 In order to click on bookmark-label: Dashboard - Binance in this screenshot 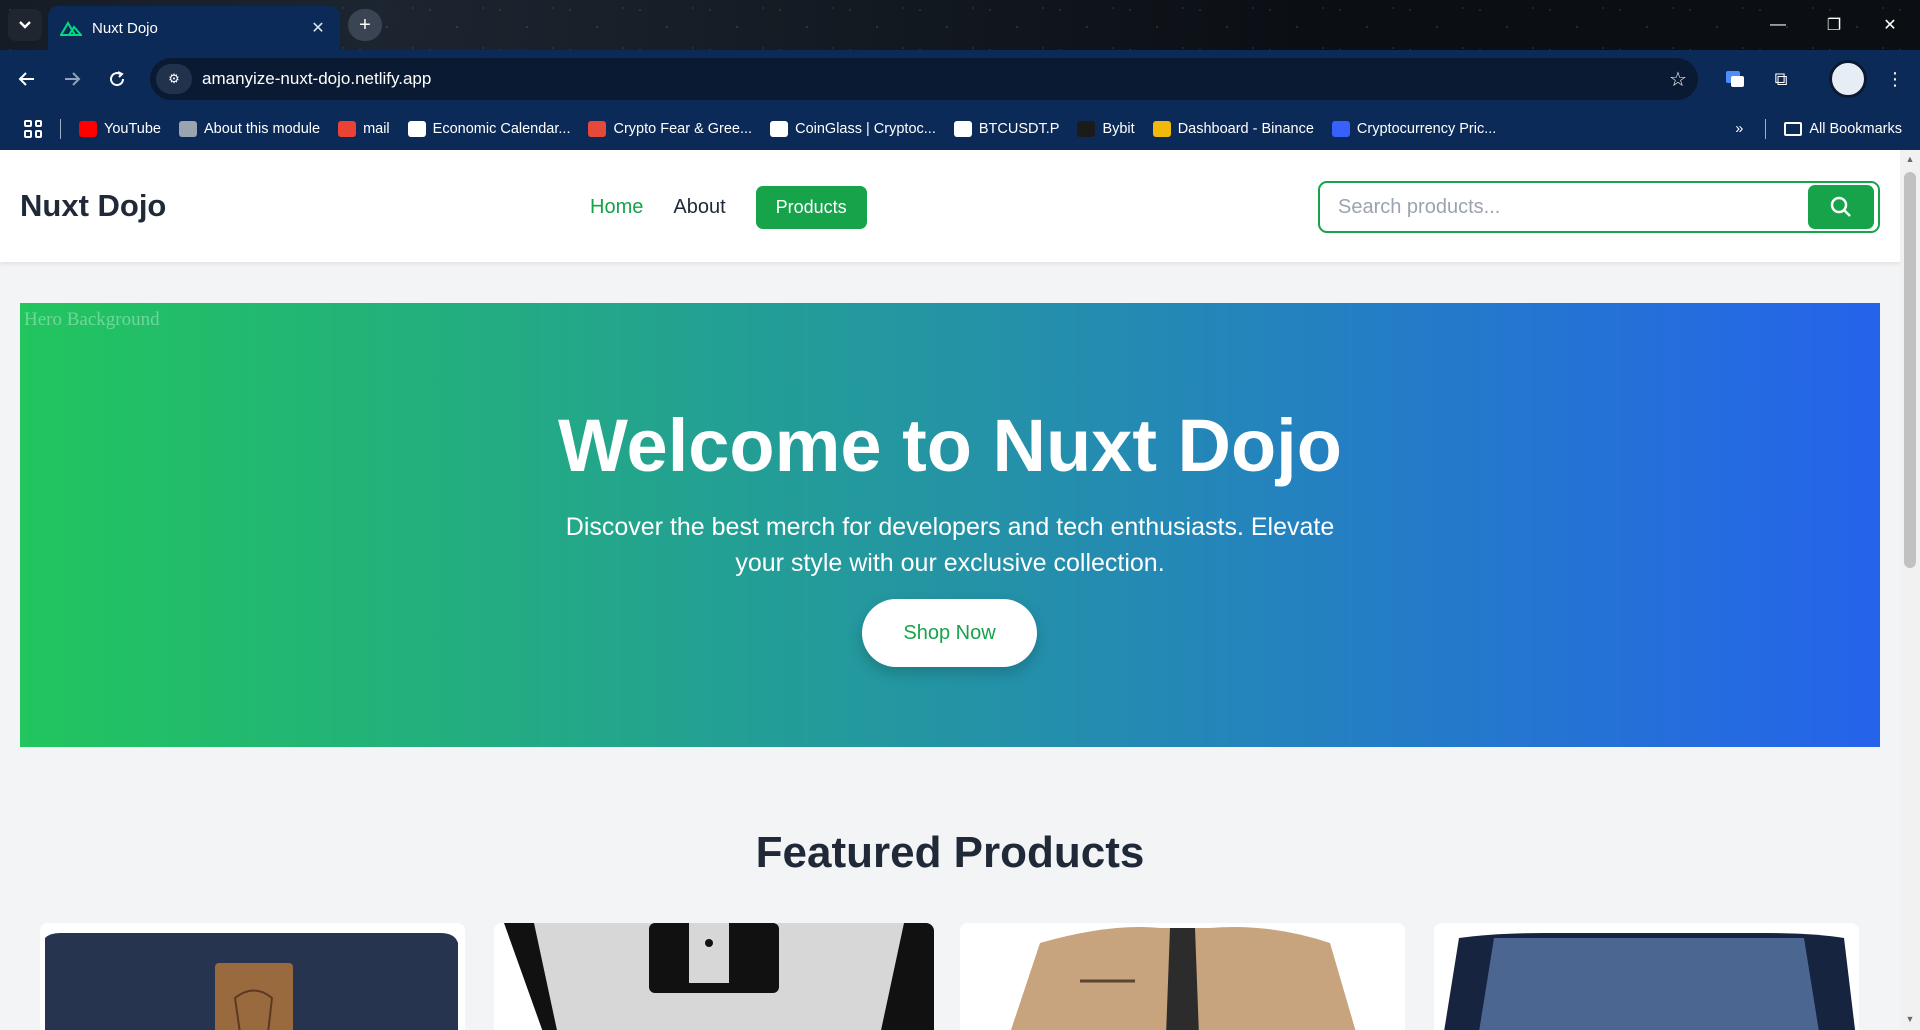, I will do `click(1245, 128)`.